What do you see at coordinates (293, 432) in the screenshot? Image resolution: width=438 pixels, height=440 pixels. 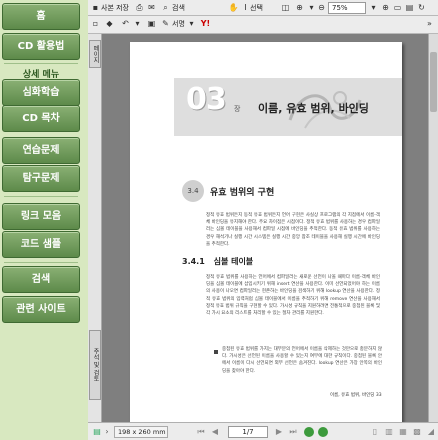 I see `last-page-icon: ⏭` at bounding box center [293, 432].